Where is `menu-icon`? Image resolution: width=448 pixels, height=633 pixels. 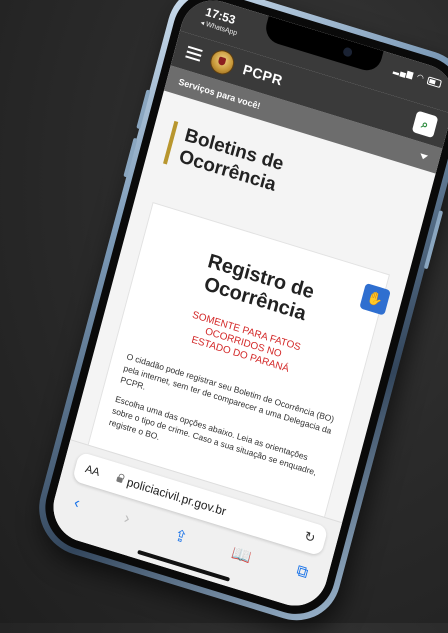 menu-icon is located at coordinates (194, 53).